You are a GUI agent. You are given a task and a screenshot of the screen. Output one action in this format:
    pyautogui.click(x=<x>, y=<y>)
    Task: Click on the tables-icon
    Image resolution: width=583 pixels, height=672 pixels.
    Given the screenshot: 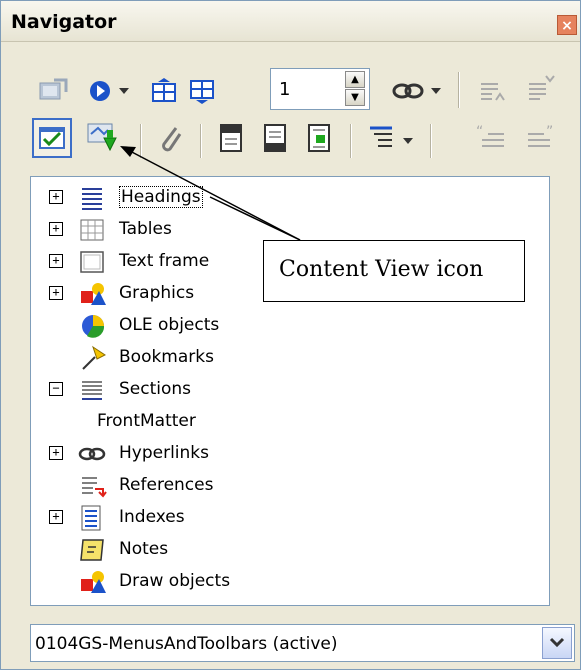 What is the action you would take?
    pyautogui.click(x=93, y=230)
    